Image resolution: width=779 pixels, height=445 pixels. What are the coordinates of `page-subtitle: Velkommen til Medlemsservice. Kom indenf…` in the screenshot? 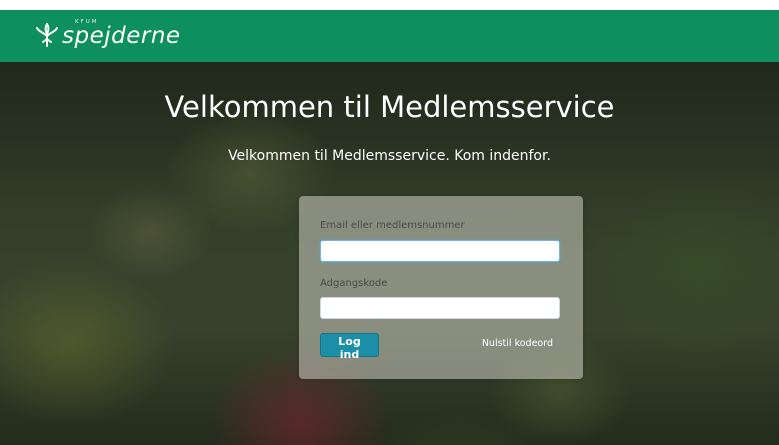 It's located at (389, 156).